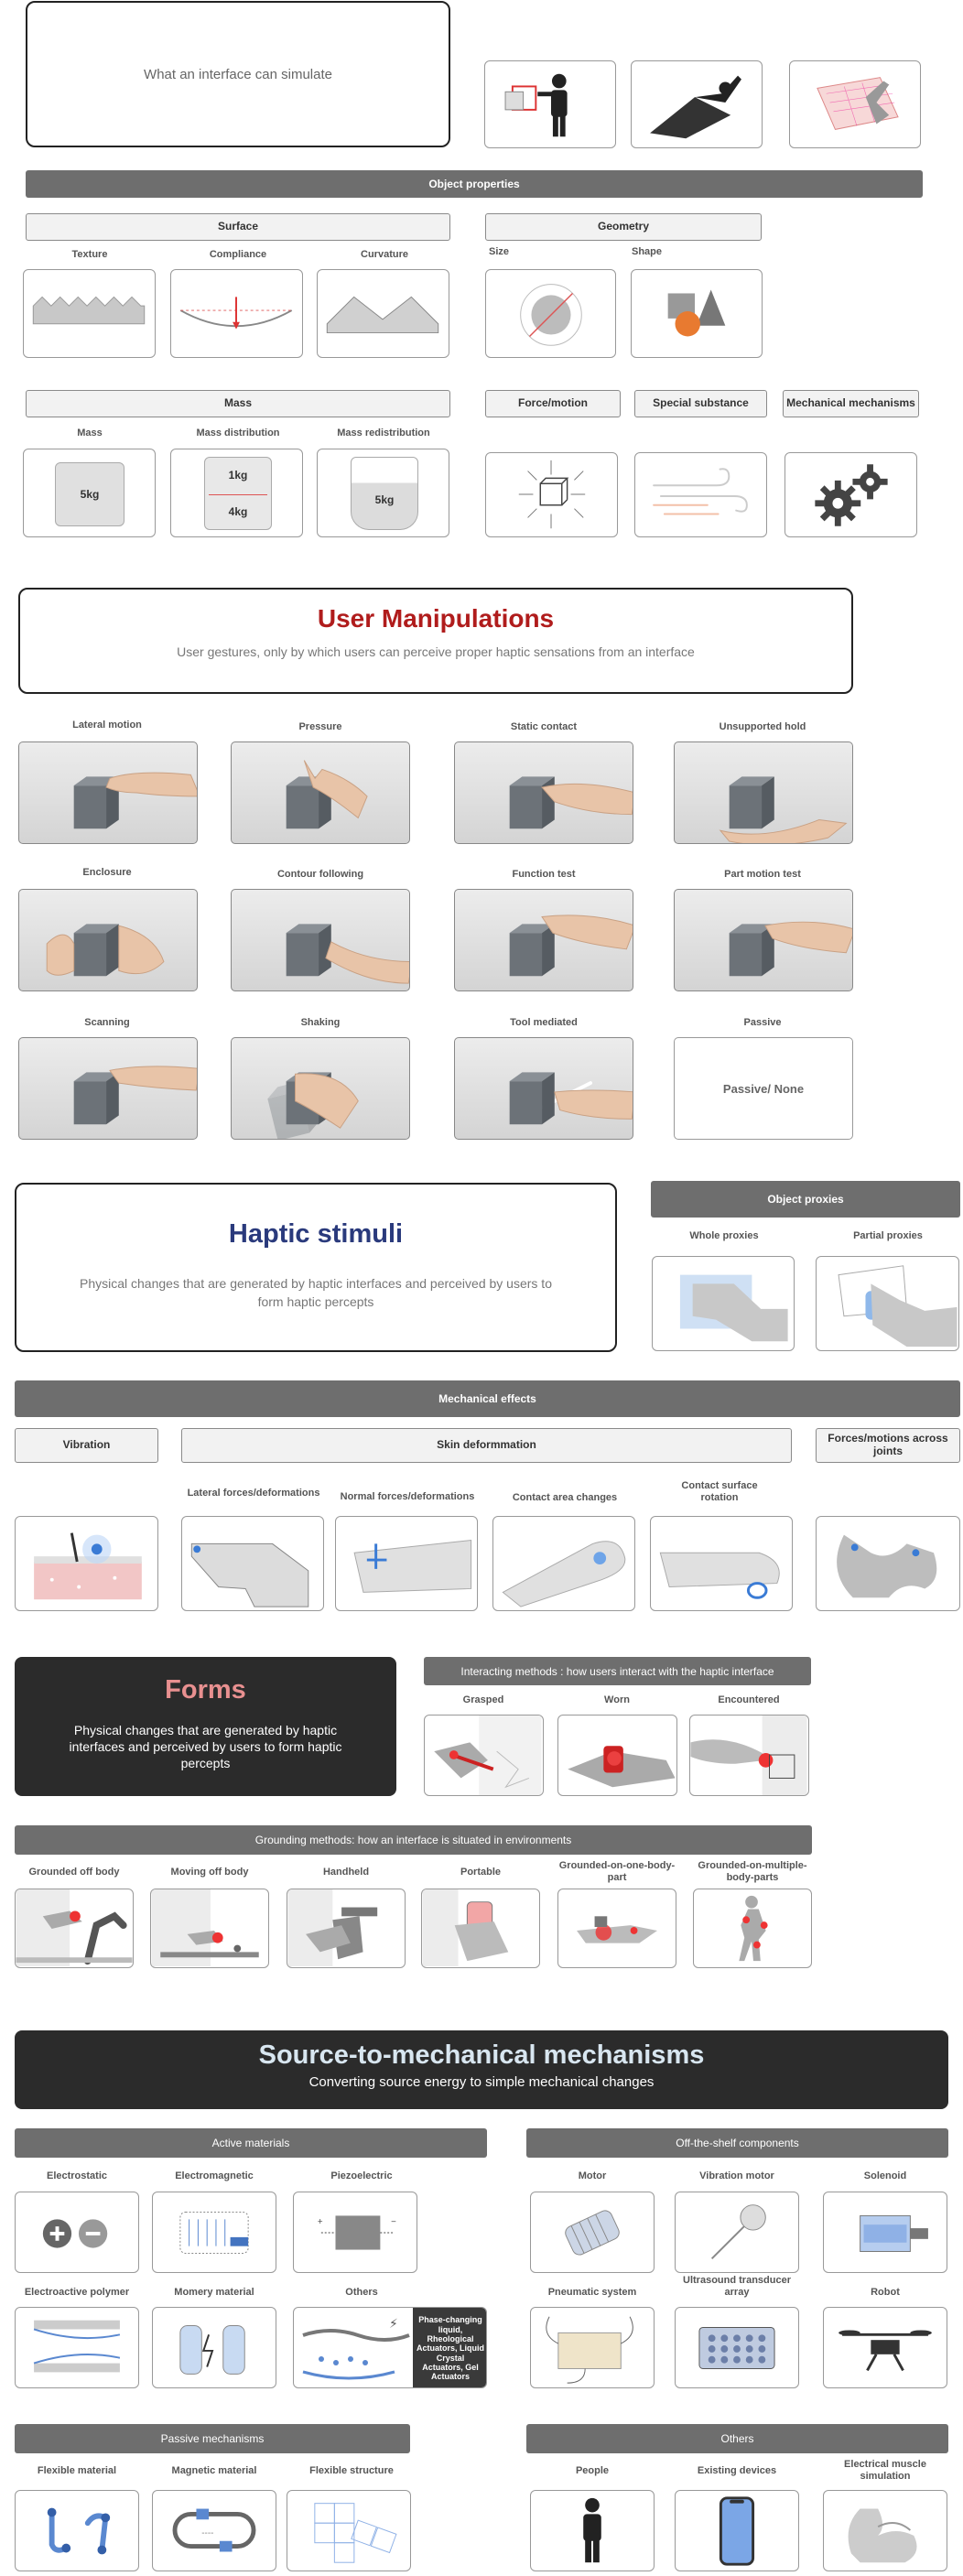 This screenshot has width=963, height=2576. Describe the element at coordinates (733, 1308) in the screenshot. I see `whole-proxy-hand-icon` at that location.